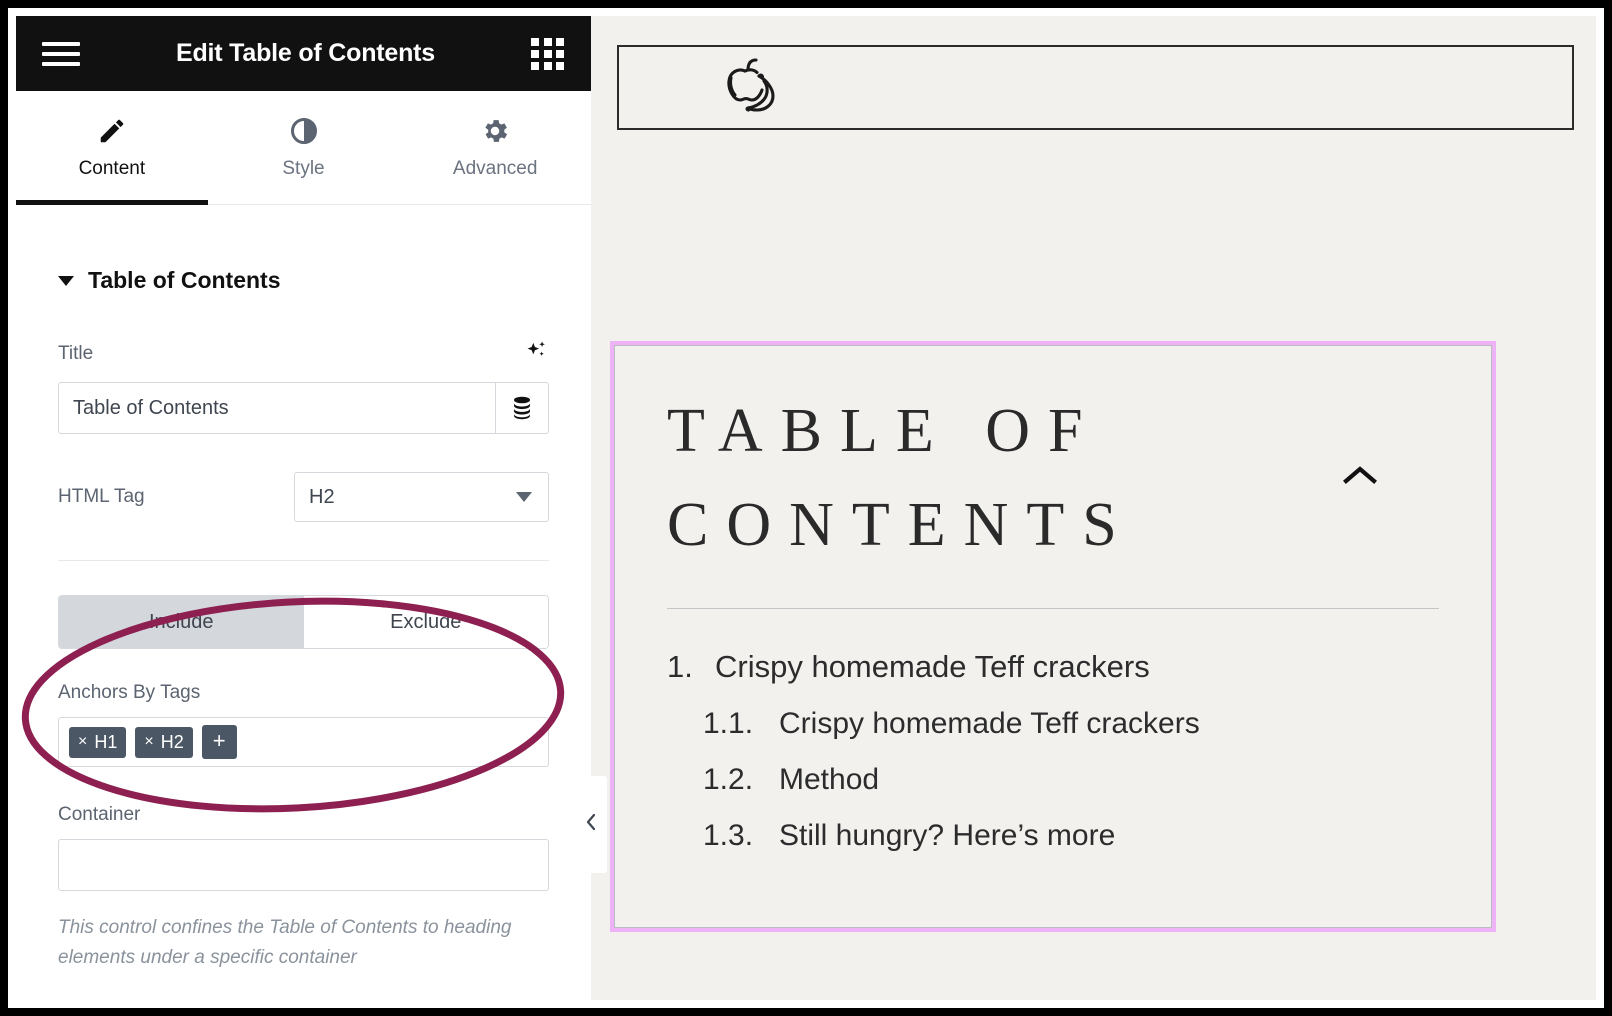 The width and height of the screenshot is (1612, 1016). Describe the element at coordinates (495, 131) in the screenshot. I see `gear-icon` at that location.